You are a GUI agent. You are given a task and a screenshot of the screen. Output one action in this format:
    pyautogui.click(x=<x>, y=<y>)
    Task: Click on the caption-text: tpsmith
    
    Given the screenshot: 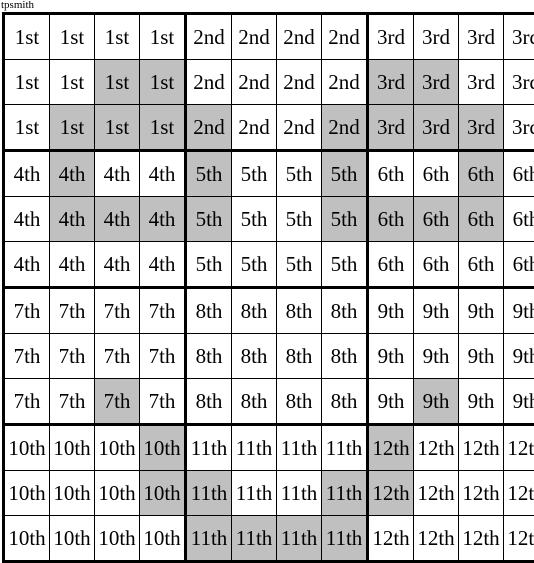 What is the action you would take?
    pyautogui.click(x=17, y=5)
    